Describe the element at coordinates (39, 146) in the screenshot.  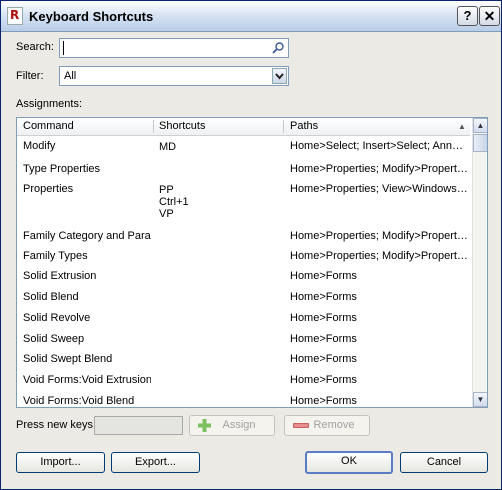
I see `cell-command: Modify` at that location.